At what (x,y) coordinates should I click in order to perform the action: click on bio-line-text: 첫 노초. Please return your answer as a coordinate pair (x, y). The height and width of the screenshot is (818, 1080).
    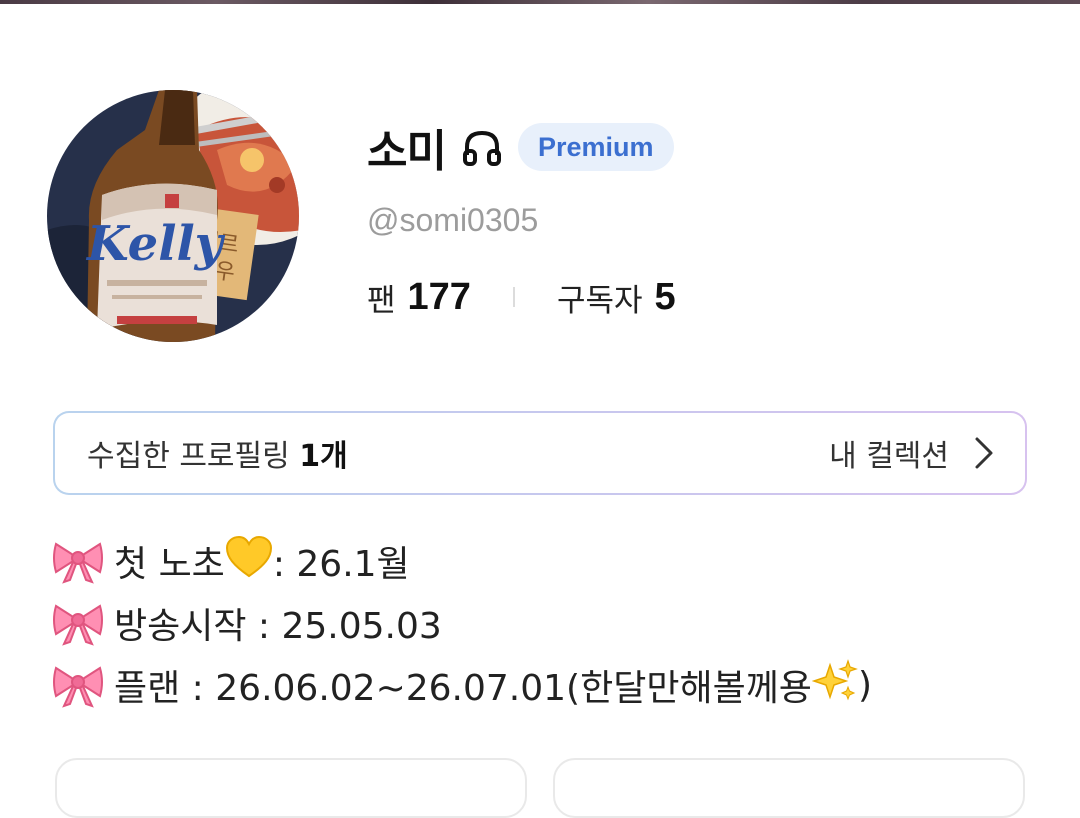
    Looking at the image, I should click on (169, 564).